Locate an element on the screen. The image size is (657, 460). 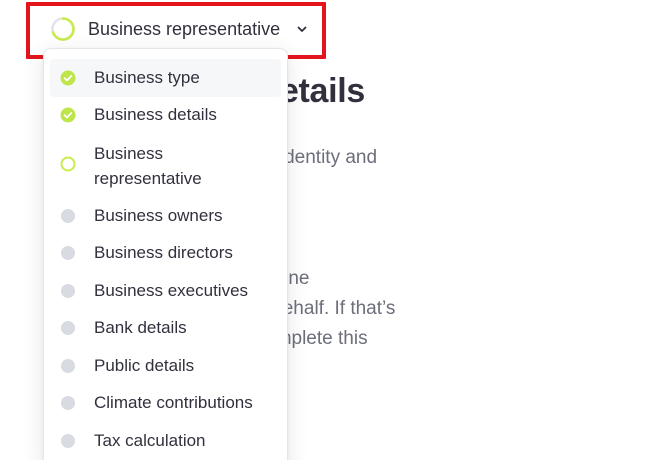
menu-item-label: Tax calculation is located at coordinates (150, 440).